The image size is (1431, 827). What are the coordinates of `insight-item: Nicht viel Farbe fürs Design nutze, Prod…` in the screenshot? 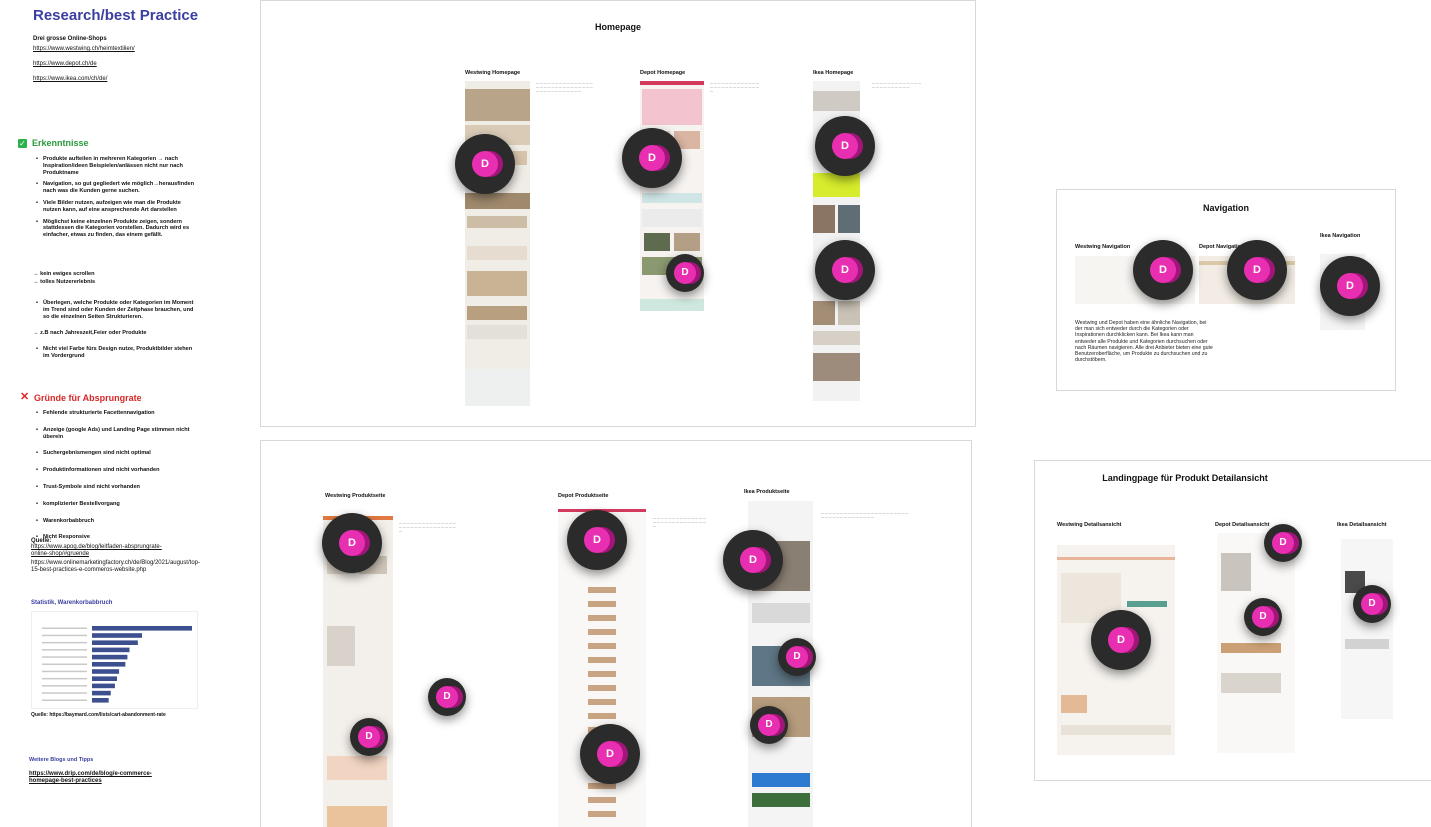 It's located at (115, 353).